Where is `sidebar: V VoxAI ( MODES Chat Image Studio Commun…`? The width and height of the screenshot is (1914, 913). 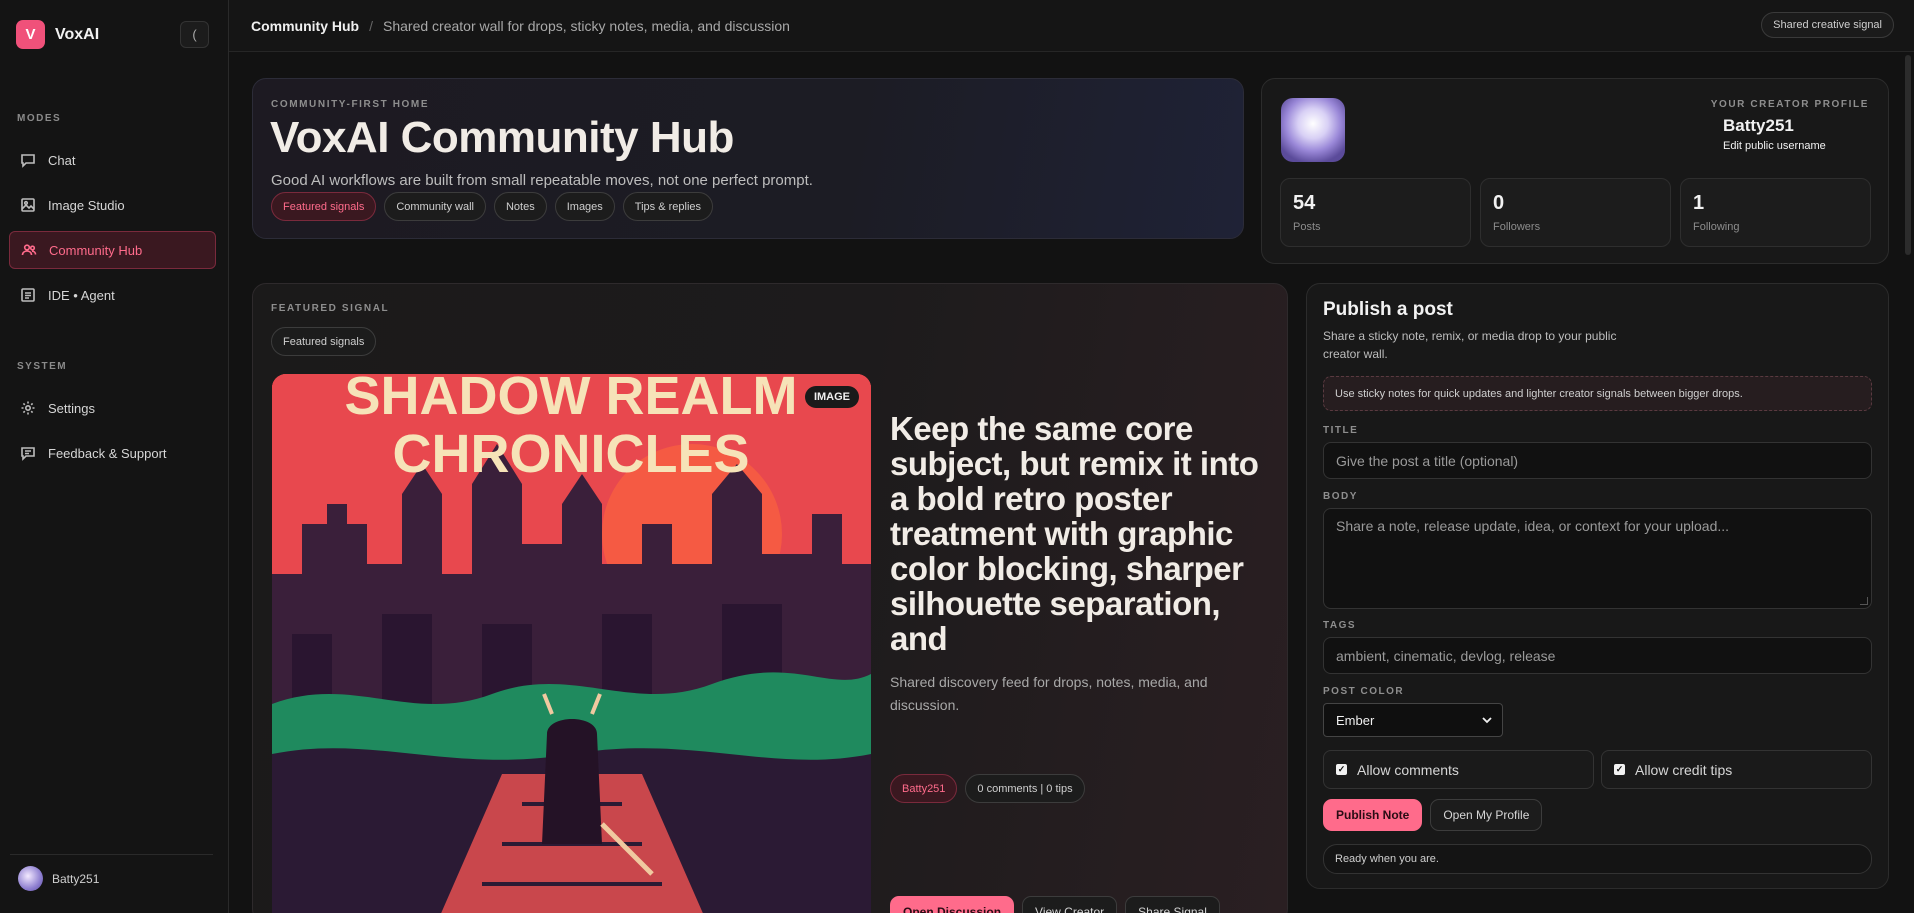 sidebar: V VoxAI ( MODES Chat Image Studio Commun… is located at coordinates (114, 456).